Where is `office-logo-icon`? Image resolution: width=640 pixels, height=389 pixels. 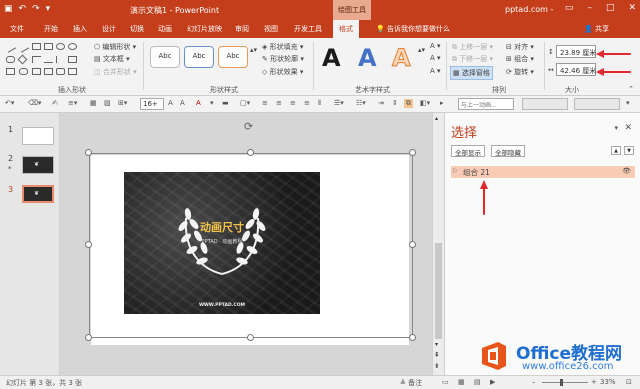 office-logo-icon is located at coordinates (494, 356).